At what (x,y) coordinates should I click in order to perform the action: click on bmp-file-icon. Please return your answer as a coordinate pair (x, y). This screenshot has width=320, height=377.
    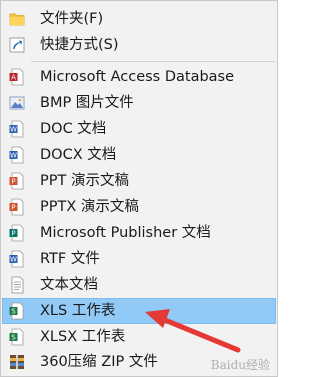
    Looking at the image, I should click on (17, 103).